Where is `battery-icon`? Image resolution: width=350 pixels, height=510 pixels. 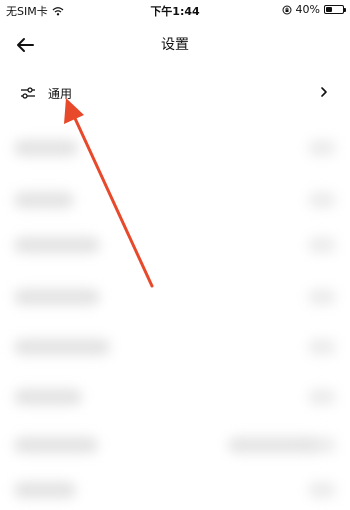 battery-icon is located at coordinates (335, 9).